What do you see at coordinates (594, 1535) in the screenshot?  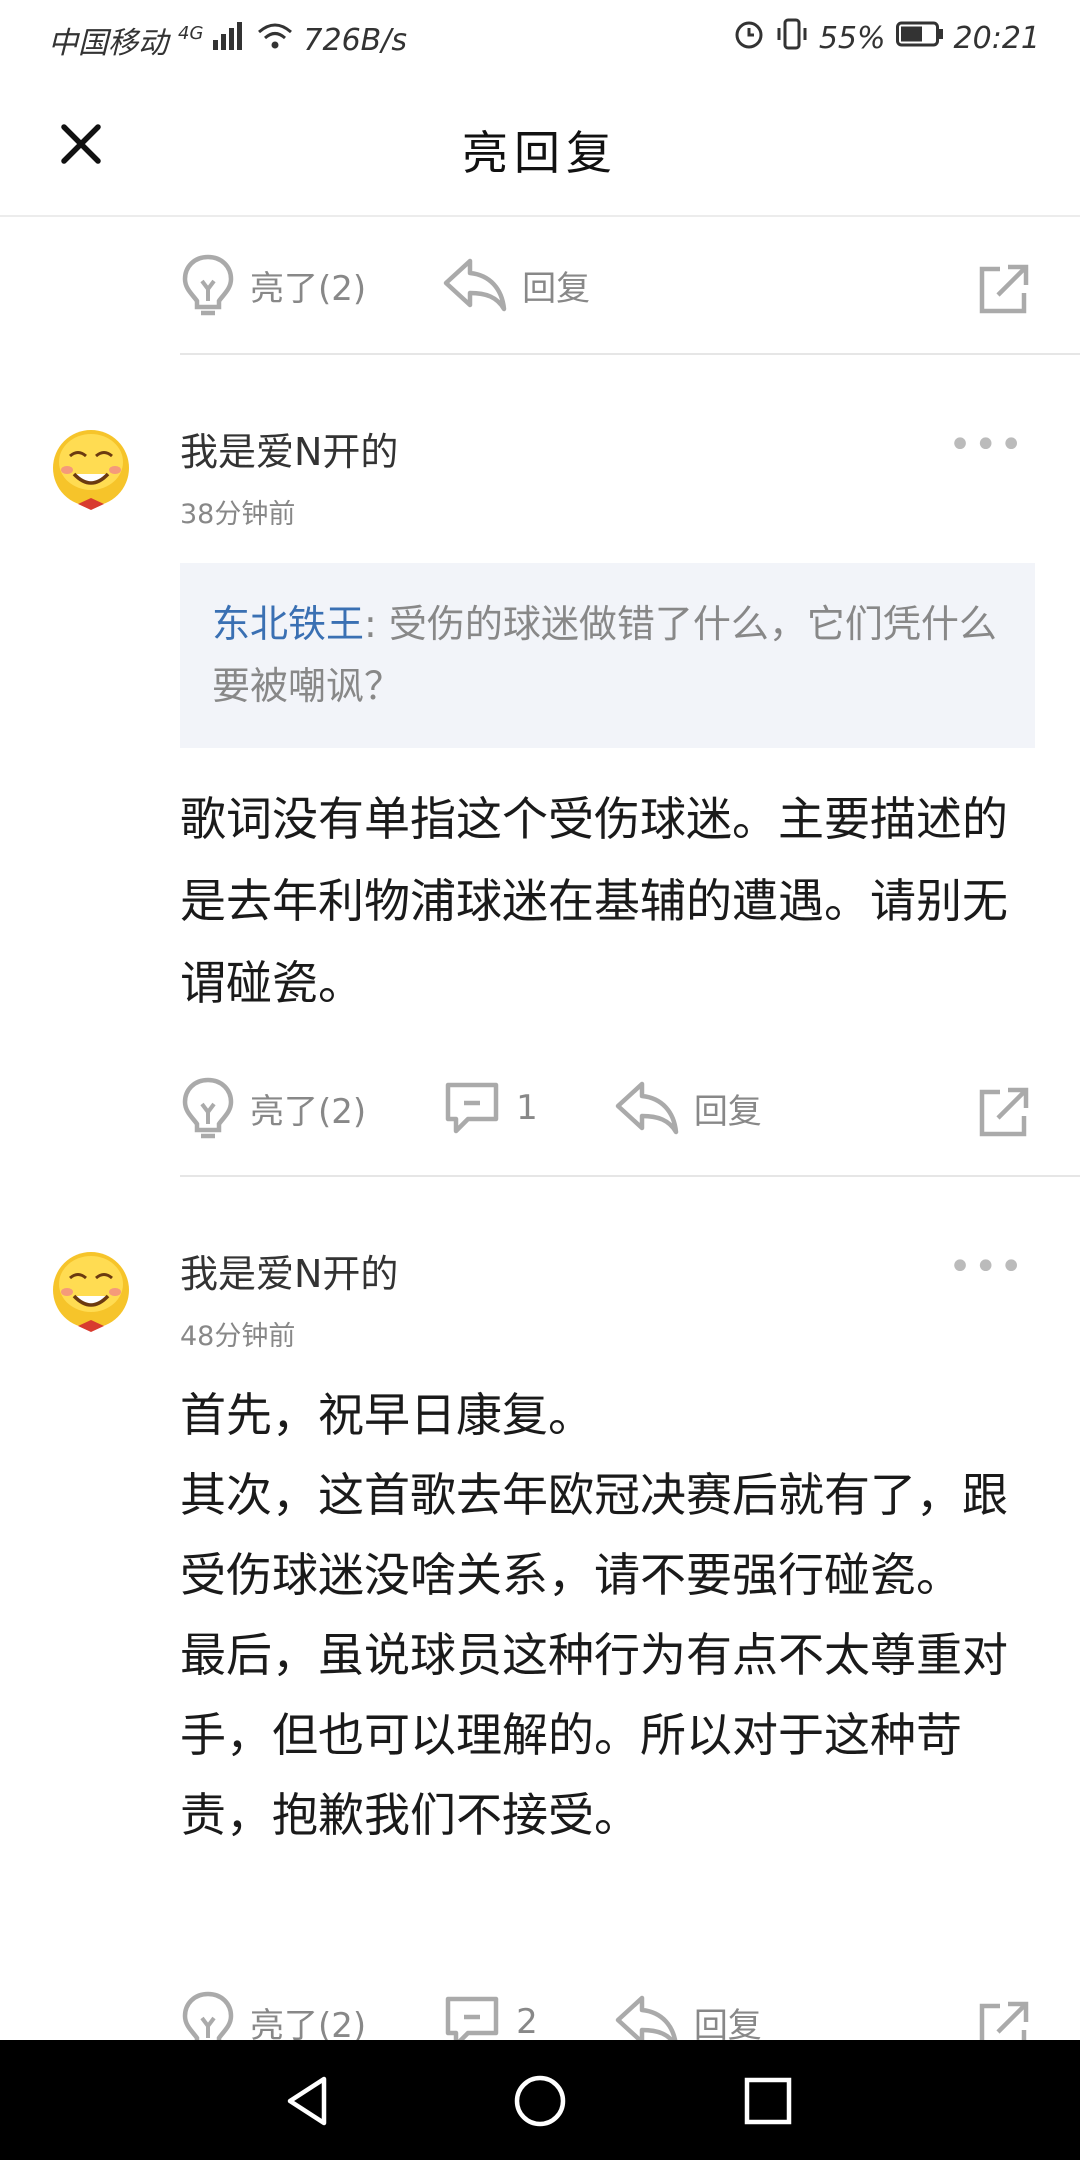 I see `comment-body-line: 其次，这首歌去年欧冠决赛后就有了，跟受伤球迷没啥关系，请不要强行碰瓷。` at bounding box center [594, 1535].